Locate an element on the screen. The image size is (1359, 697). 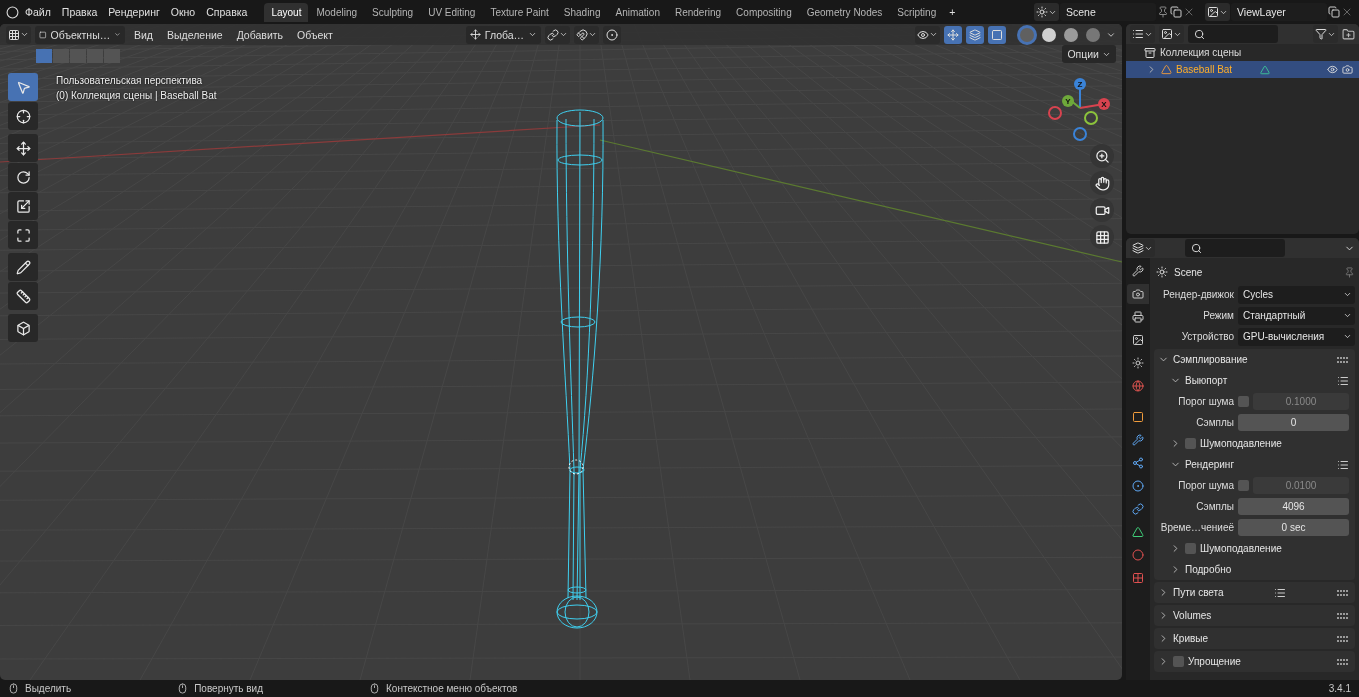
select-field: Стандартный is located at coordinates (1296, 315).